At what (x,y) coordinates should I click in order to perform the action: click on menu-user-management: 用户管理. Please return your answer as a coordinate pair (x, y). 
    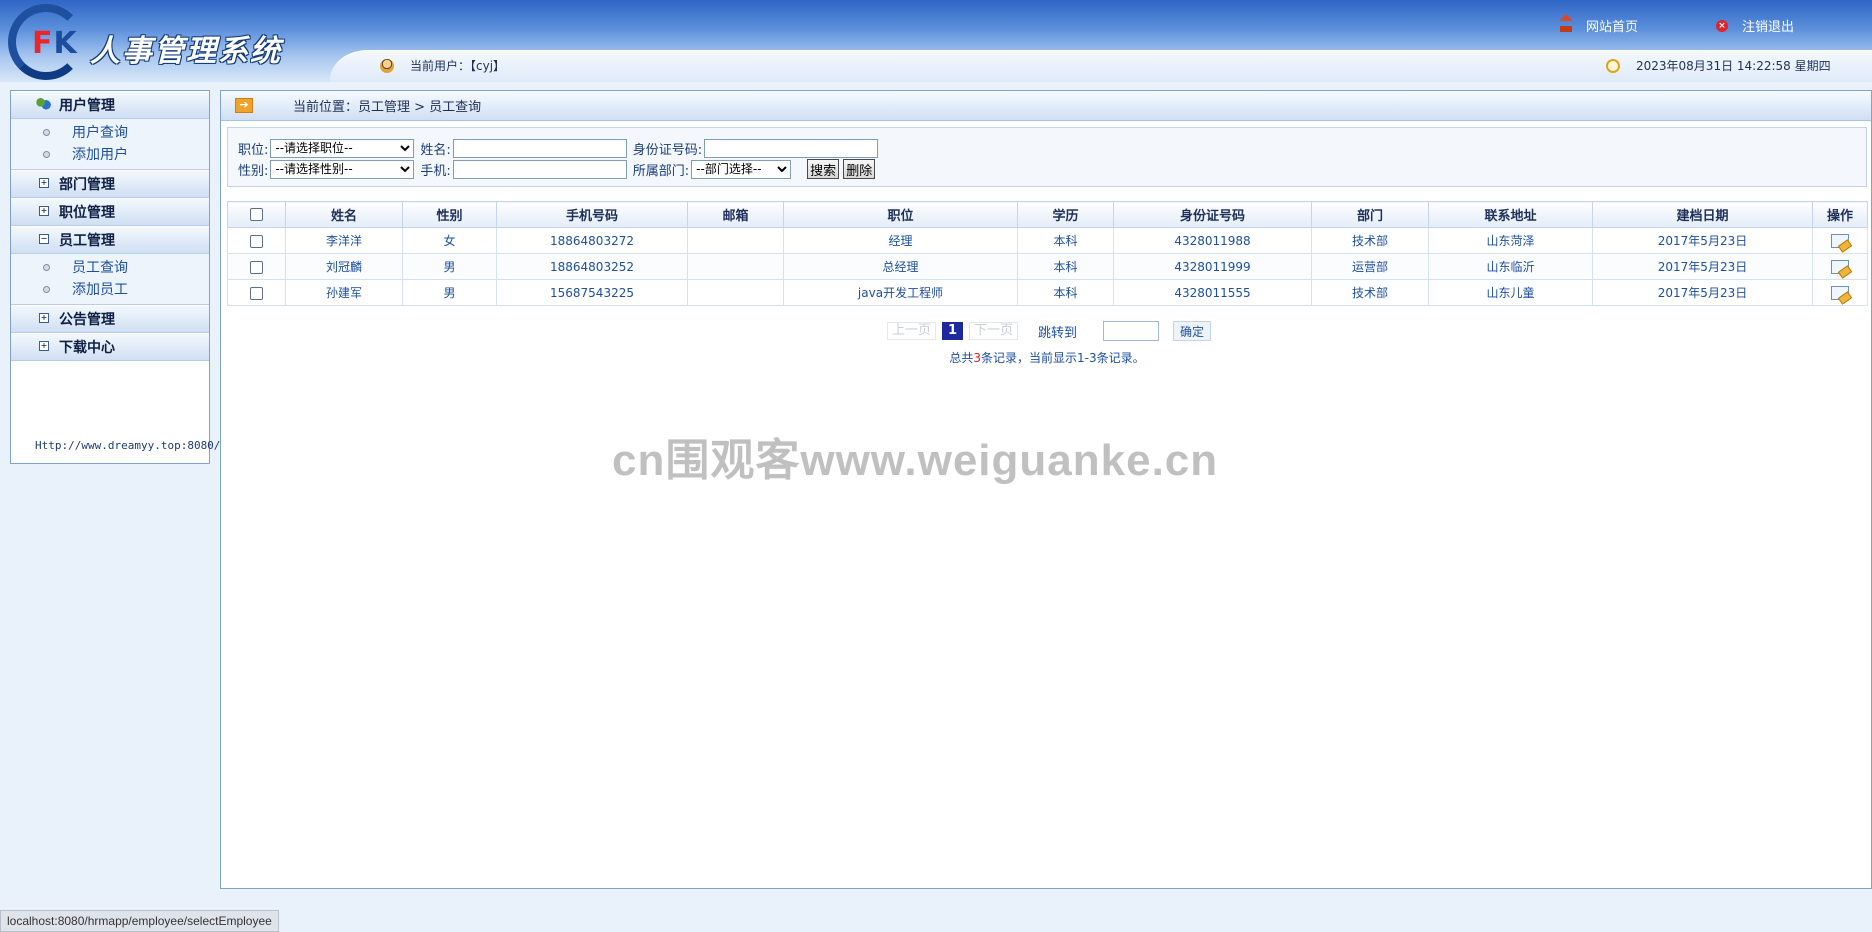
    Looking at the image, I should click on (110, 105).